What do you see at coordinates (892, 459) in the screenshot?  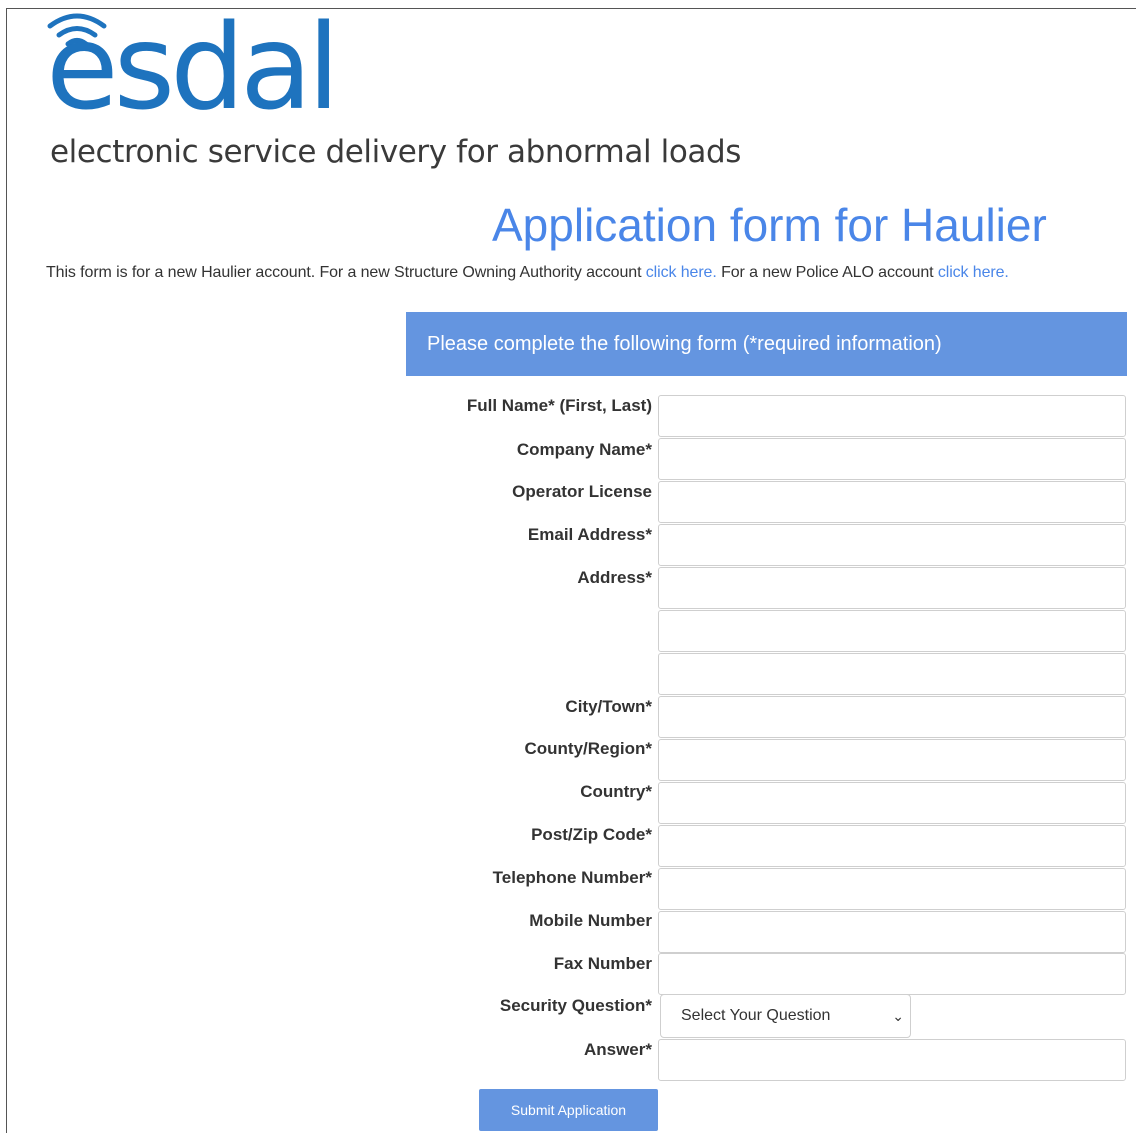 I see `company-name-input` at bounding box center [892, 459].